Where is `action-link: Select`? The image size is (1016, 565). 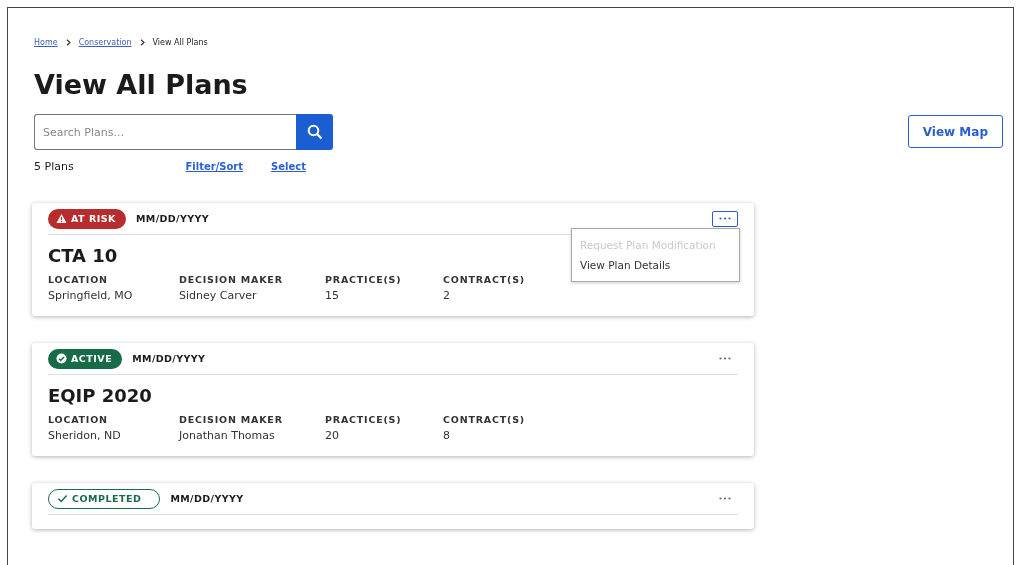
action-link: Select is located at coordinates (288, 166).